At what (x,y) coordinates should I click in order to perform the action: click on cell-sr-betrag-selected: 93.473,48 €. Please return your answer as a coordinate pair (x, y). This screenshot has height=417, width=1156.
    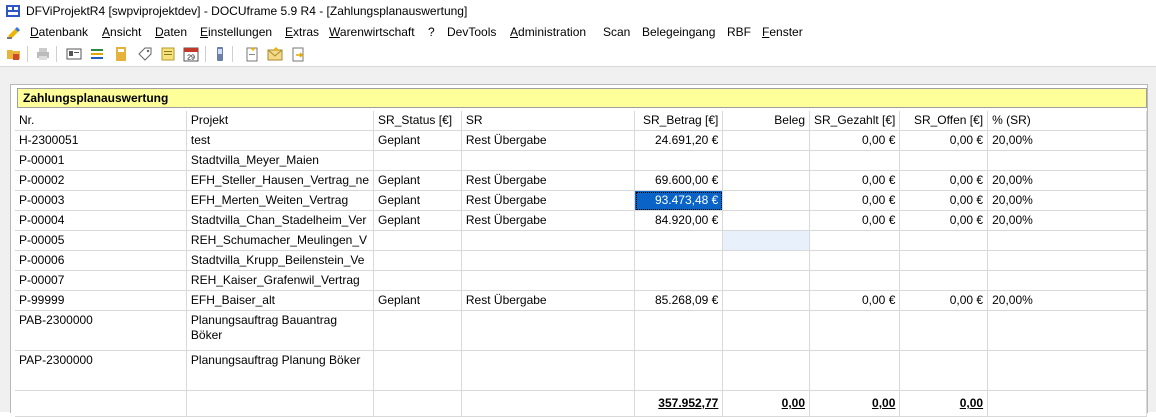
    Looking at the image, I should click on (679, 200).